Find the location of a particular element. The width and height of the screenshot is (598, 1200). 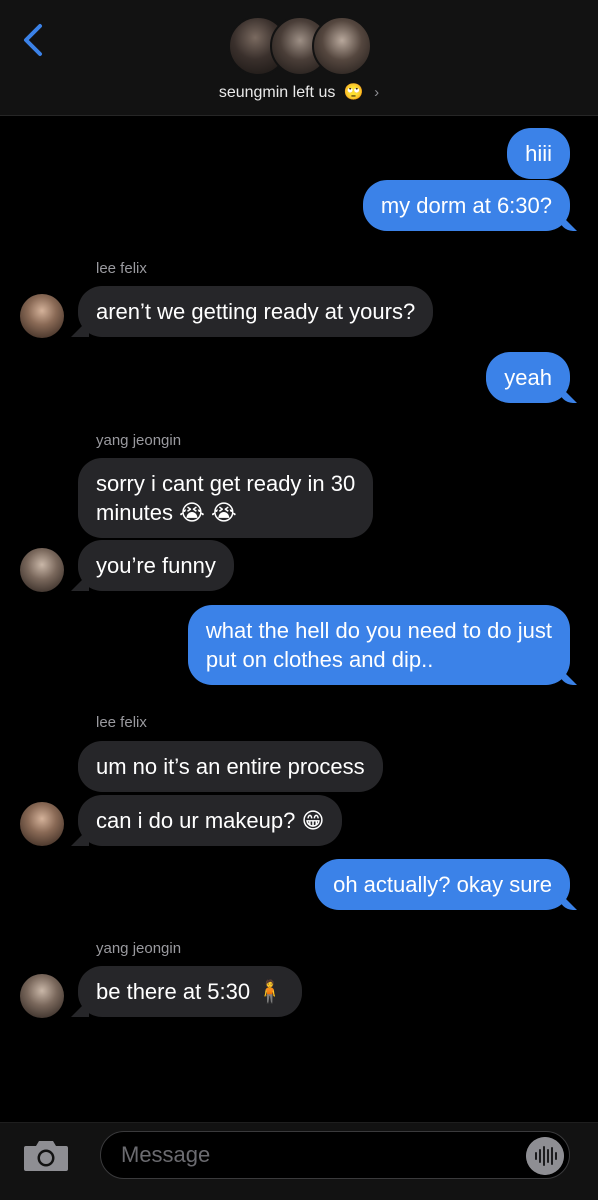

message-text: can i do ur makeup? 😁 is located at coordinates (210, 820).